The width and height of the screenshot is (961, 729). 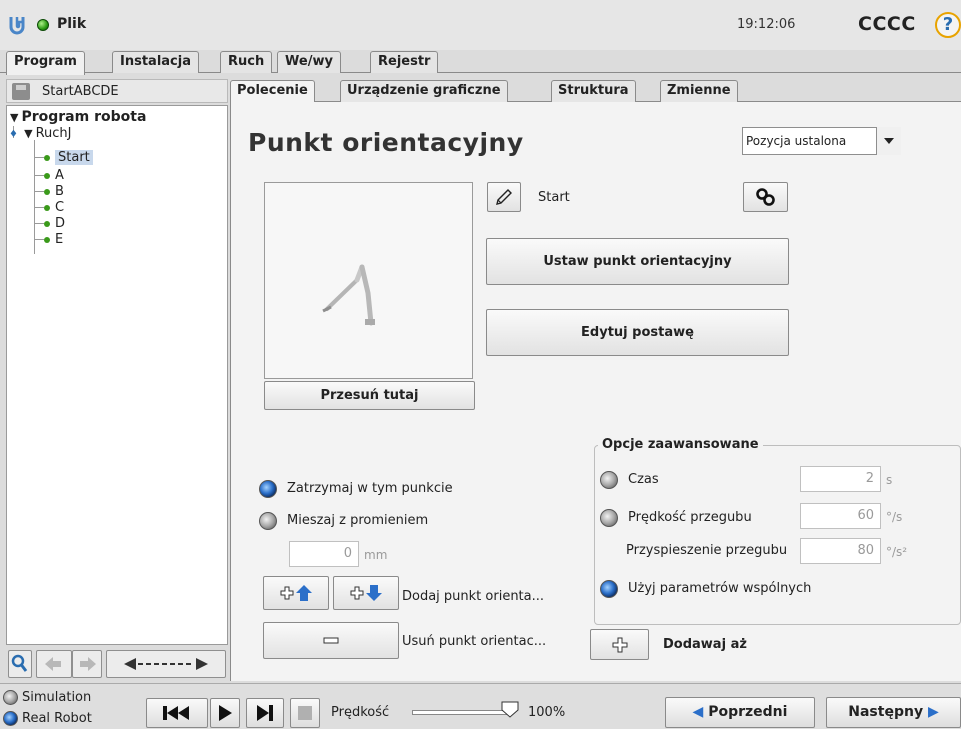 I want to click on shared-params-radio, so click(x=609, y=589).